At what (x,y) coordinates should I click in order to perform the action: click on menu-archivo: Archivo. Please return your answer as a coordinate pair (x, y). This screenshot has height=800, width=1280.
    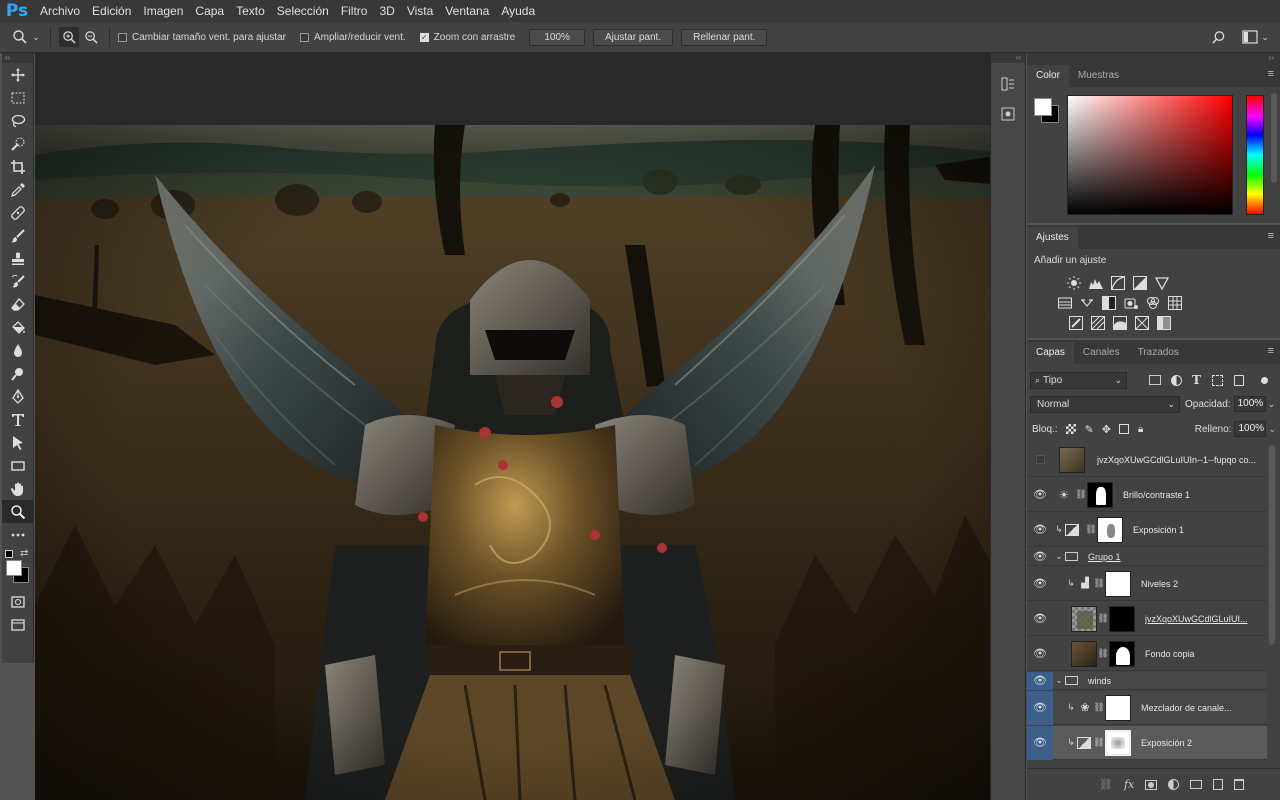
    Looking at the image, I should click on (60, 11).